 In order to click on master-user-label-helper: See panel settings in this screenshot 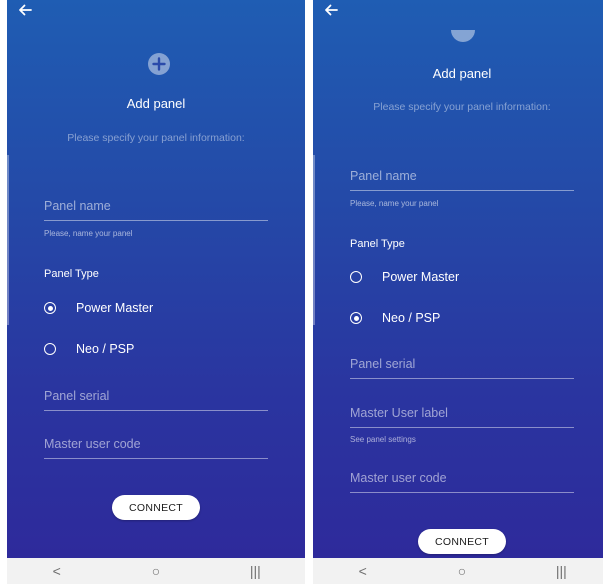, I will do `click(383, 439)`.